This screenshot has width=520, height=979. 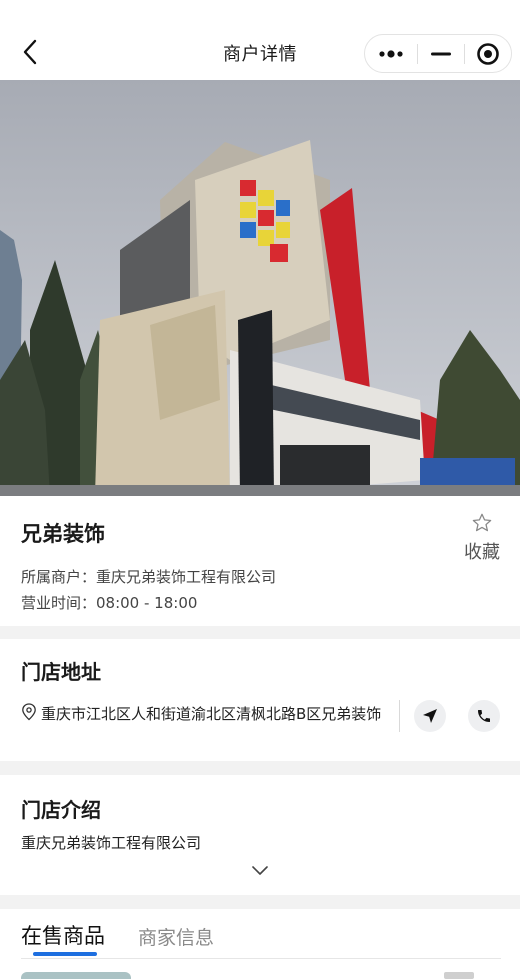 I want to click on chevron-down-icon, so click(x=260, y=870).